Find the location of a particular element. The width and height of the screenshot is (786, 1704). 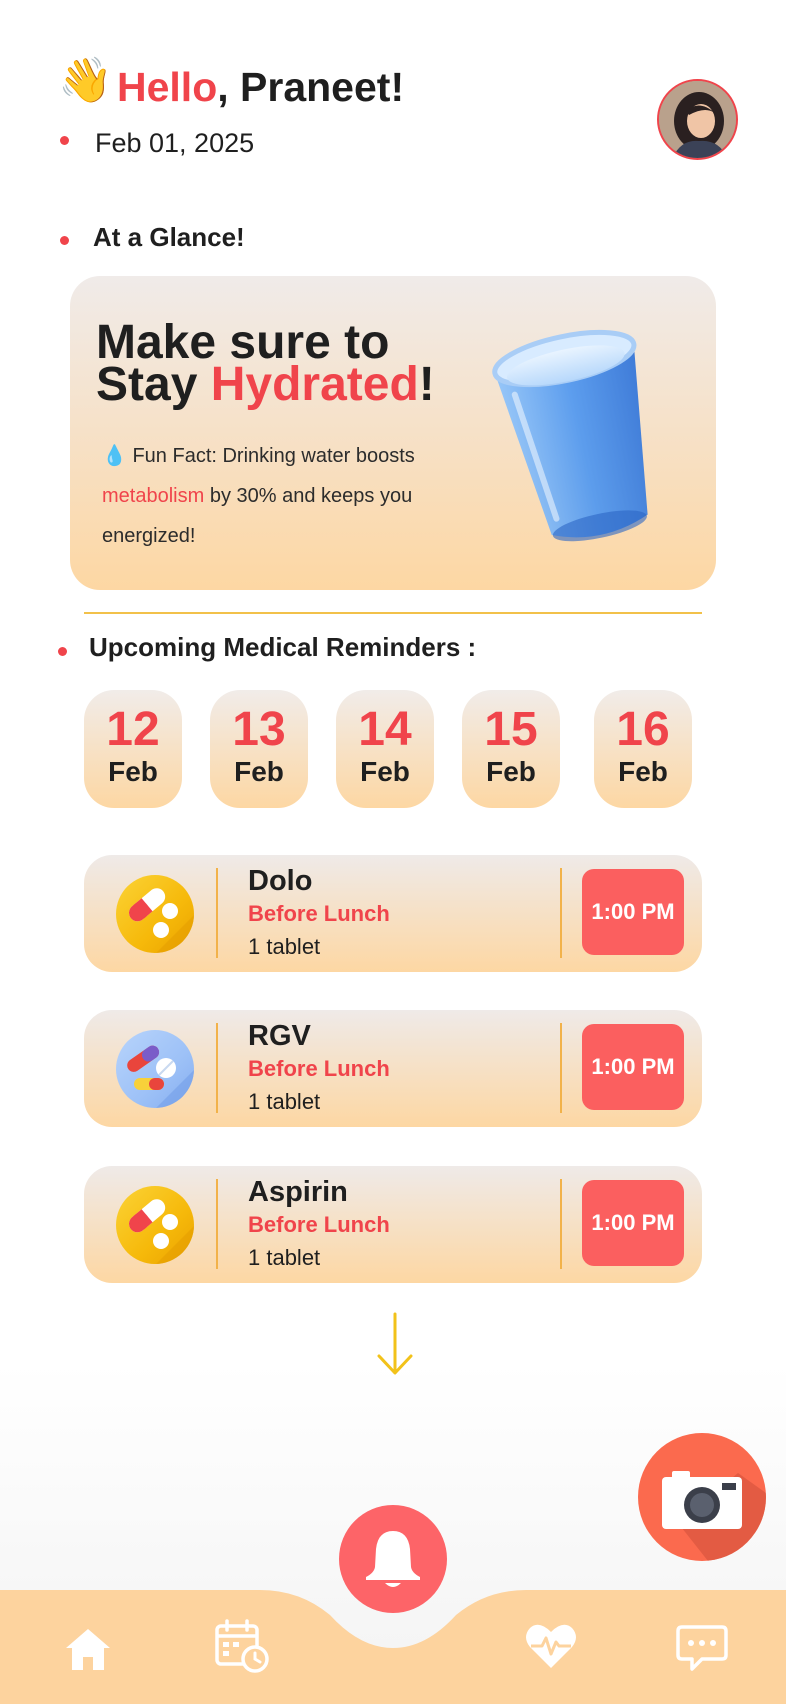

hydration-headline-line2: Stay Hydrated! is located at coordinates (265, 385).